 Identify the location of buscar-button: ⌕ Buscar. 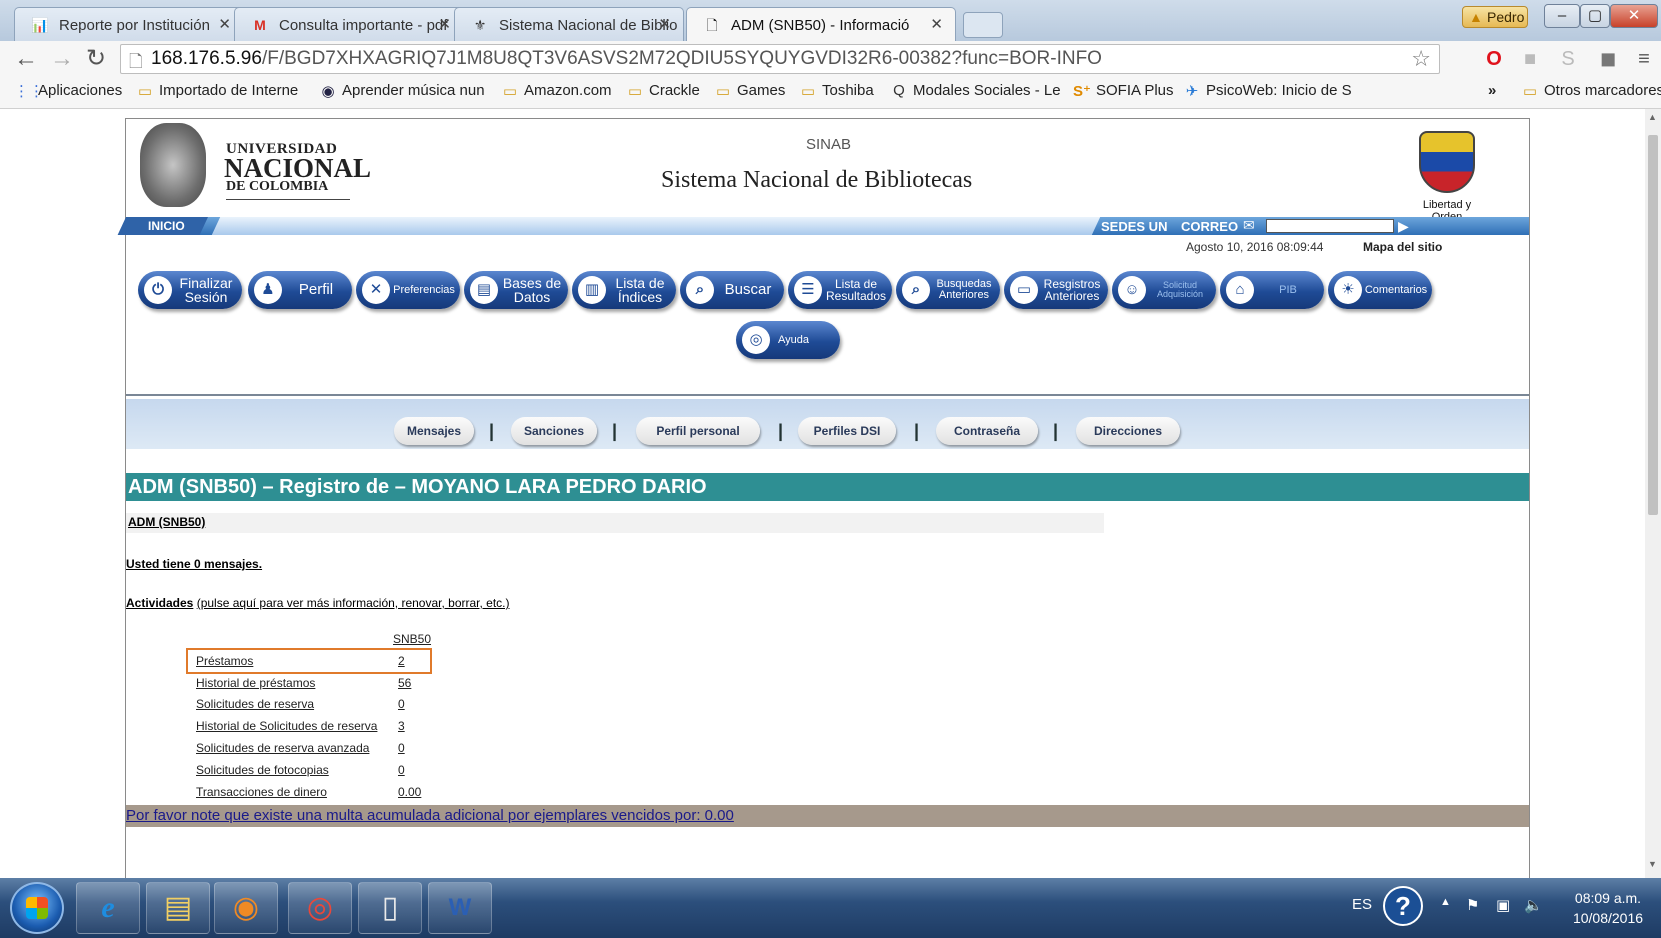
(732, 290).